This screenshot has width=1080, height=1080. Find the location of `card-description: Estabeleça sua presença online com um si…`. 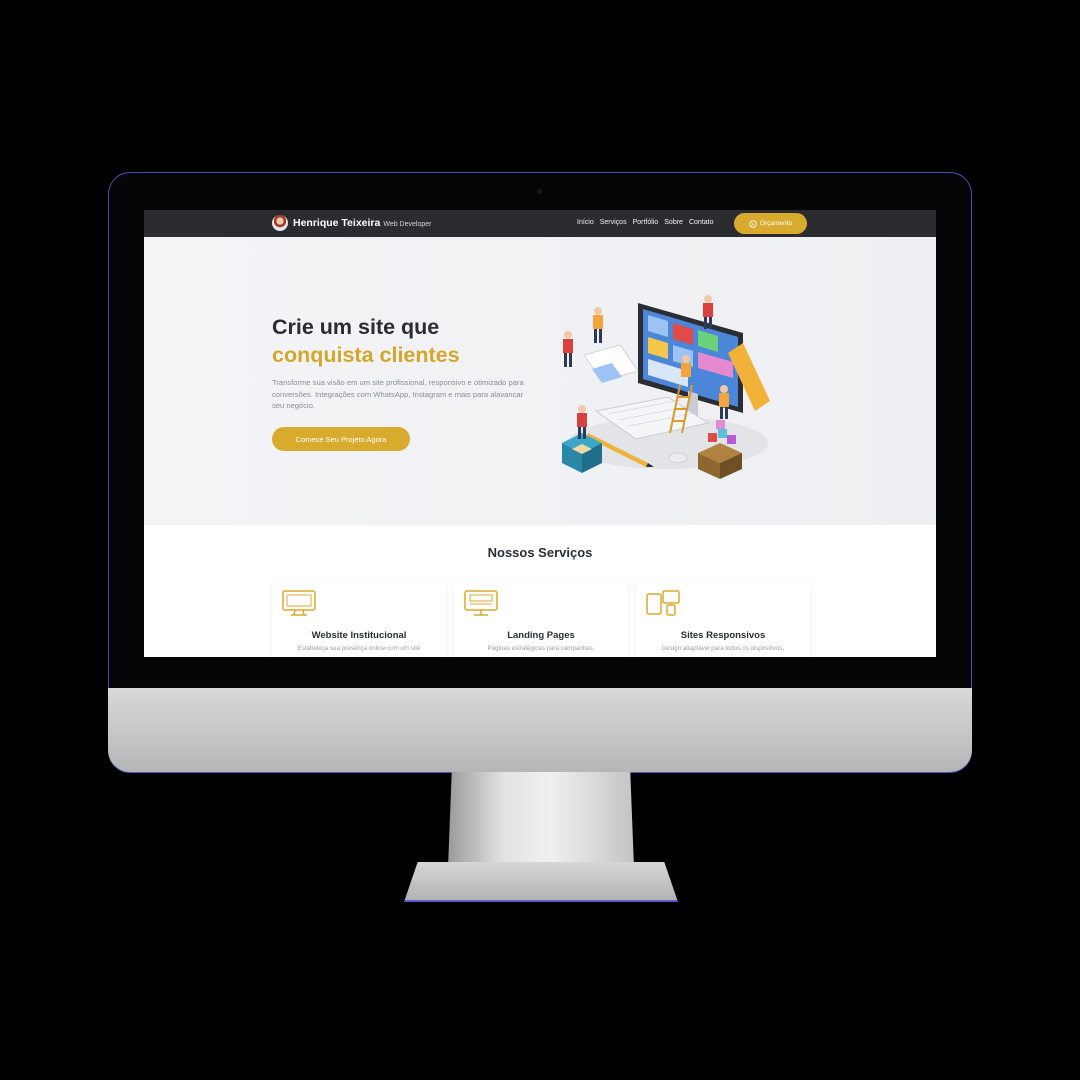

card-description: Estabeleça sua presença online com um si… is located at coordinates (359, 648).